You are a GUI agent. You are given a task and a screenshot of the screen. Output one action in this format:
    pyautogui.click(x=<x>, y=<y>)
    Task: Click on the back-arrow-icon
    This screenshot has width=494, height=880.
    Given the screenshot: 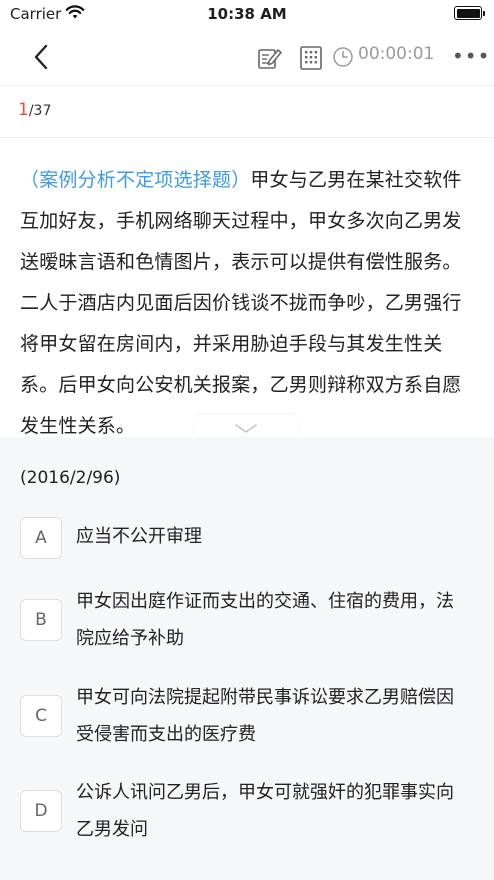 What is the action you would take?
    pyautogui.click(x=43, y=57)
    